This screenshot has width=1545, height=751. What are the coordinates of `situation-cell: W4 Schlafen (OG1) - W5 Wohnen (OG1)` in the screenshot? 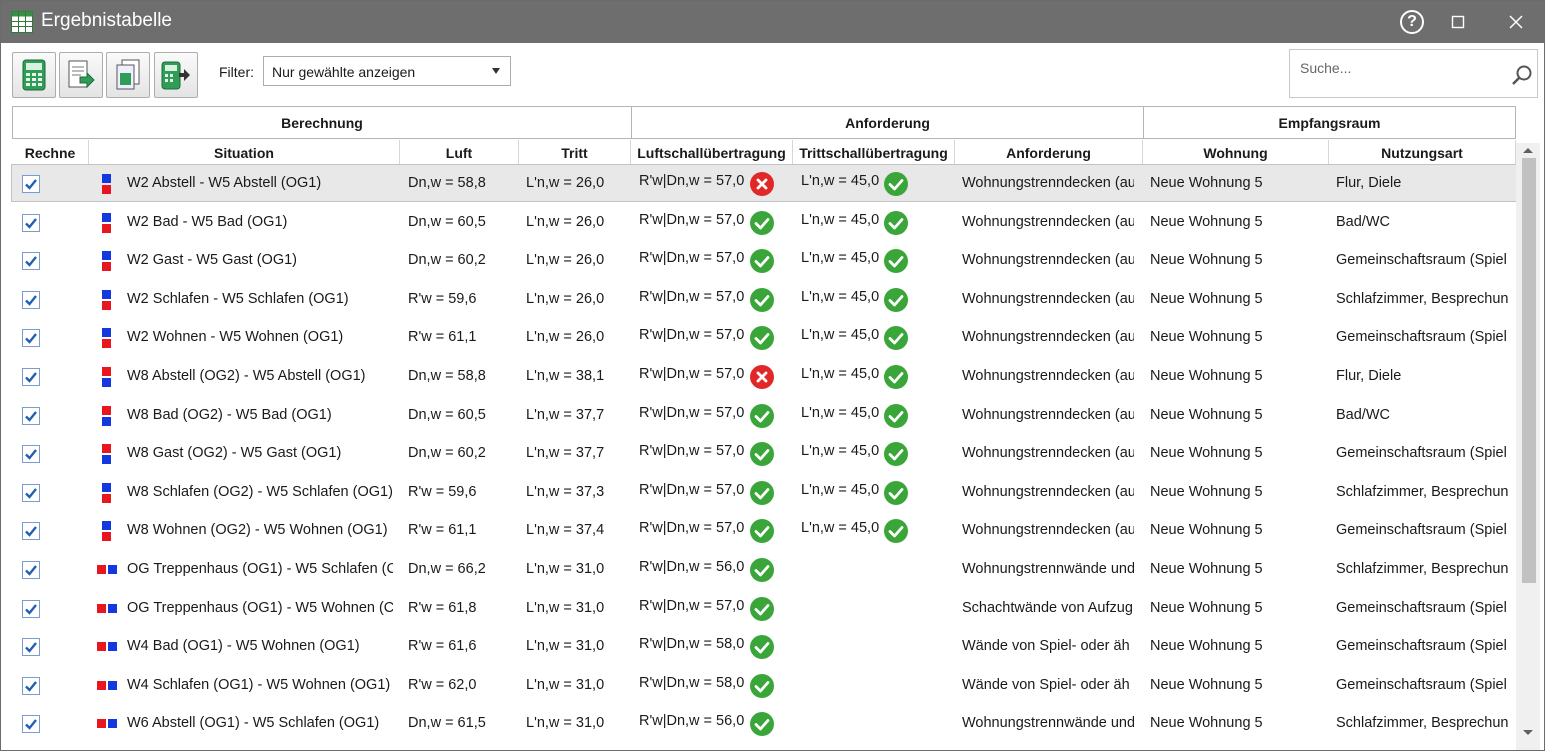 It's located at (259, 684).